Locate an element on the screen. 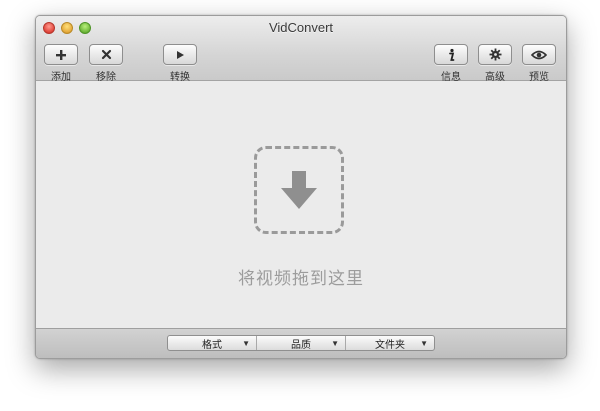 The width and height of the screenshot is (600, 411). eye-icon is located at coordinates (539, 54).